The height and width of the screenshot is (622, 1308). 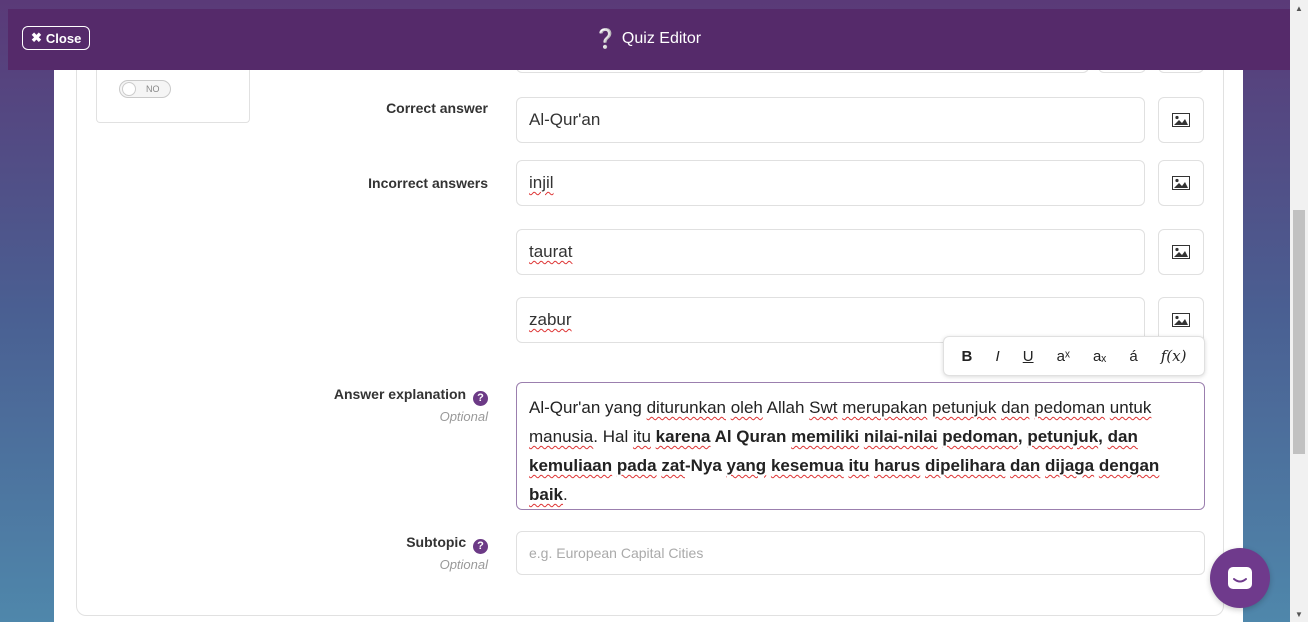 I want to click on bold-button: B, so click(x=967, y=356).